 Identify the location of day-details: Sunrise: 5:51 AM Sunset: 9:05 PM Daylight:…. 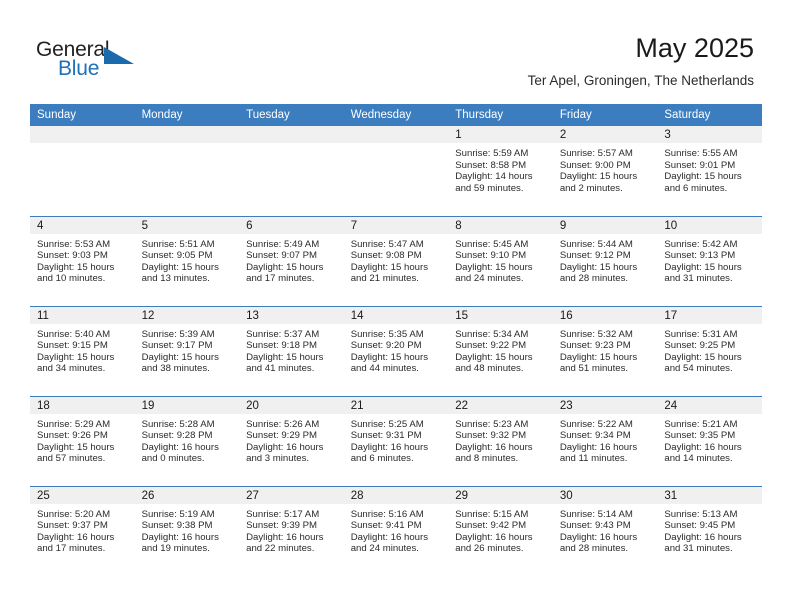
(187, 259).